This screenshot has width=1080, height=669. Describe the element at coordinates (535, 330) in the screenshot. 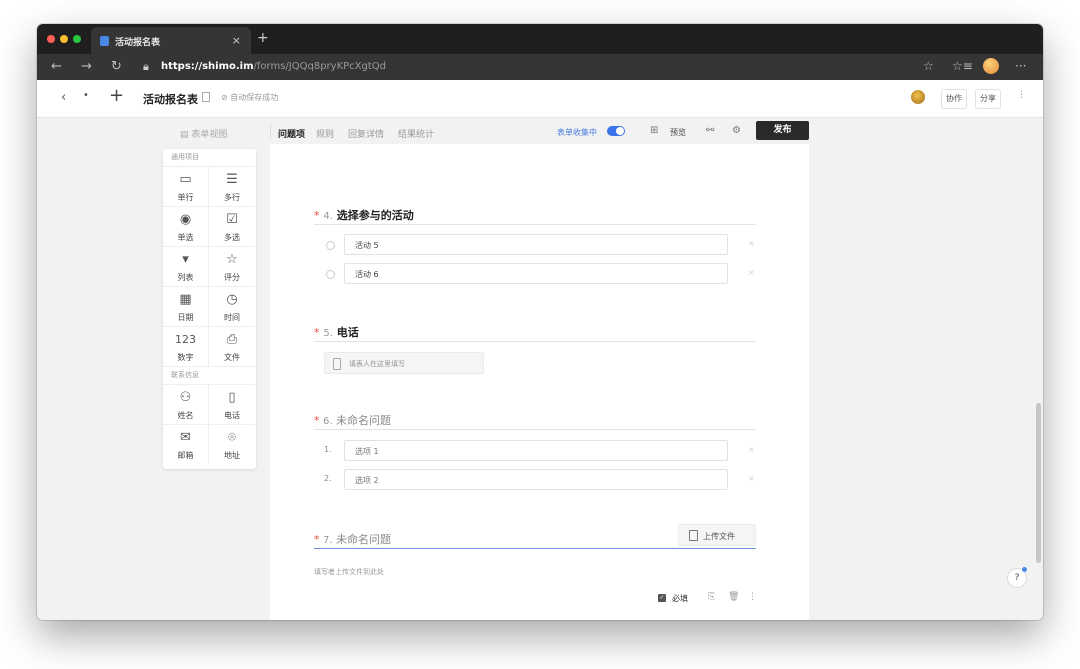

I see `question-5: * 5. 电话` at that location.